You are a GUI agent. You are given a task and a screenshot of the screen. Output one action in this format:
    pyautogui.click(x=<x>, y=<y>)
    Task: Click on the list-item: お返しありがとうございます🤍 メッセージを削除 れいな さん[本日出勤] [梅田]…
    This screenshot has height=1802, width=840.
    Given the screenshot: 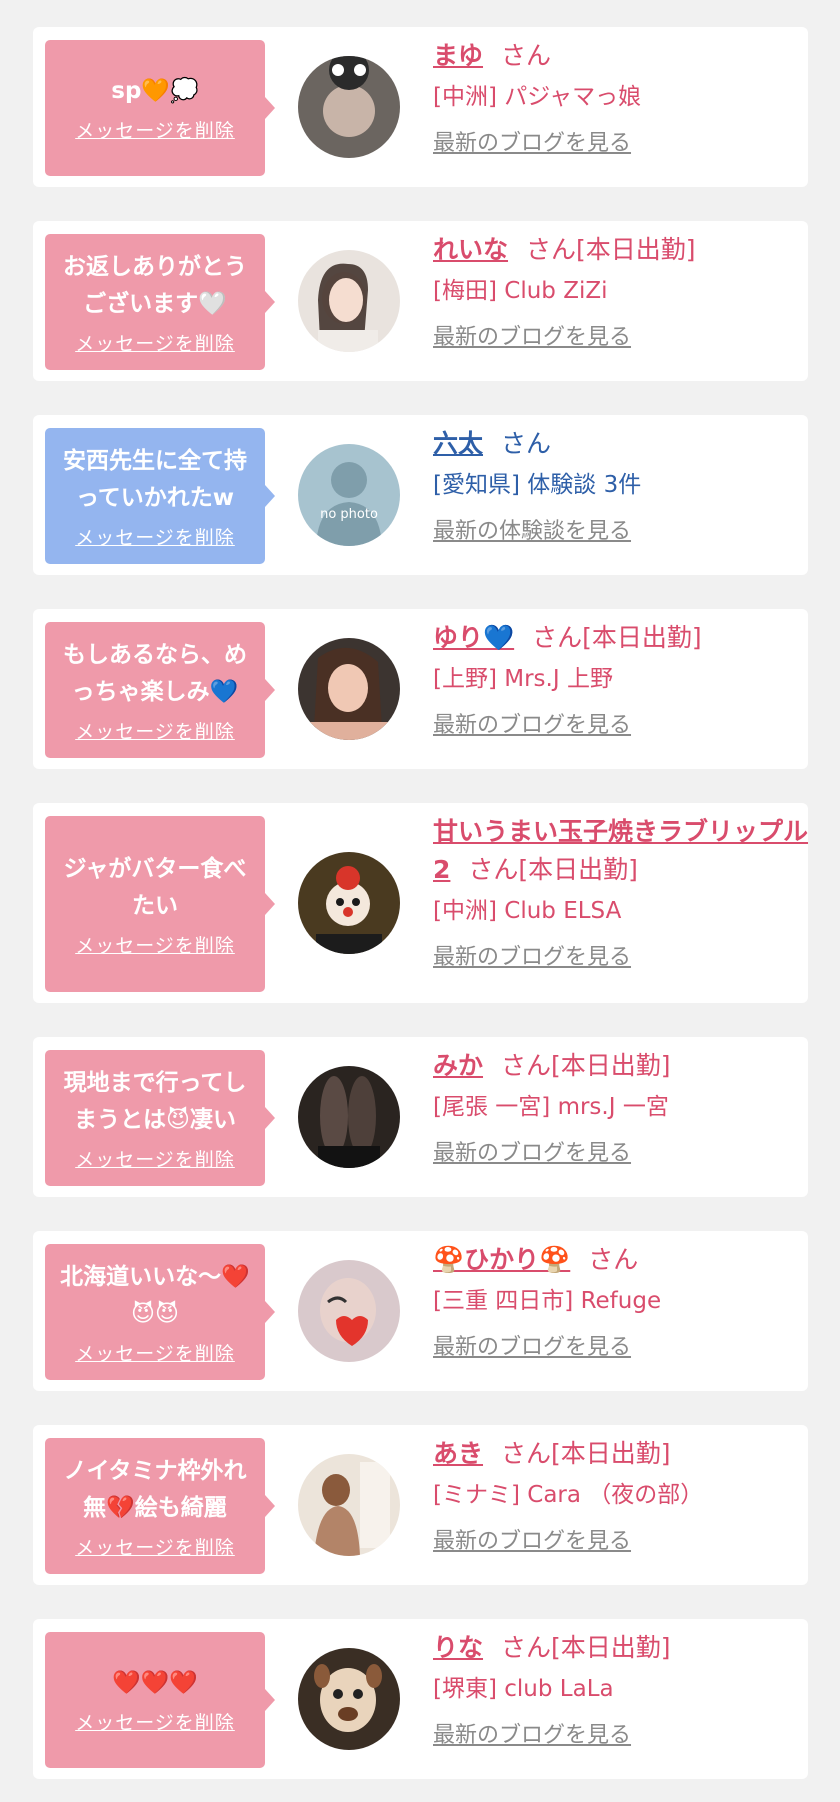 What is the action you would take?
    pyautogui.click(x=420, y=301)
    